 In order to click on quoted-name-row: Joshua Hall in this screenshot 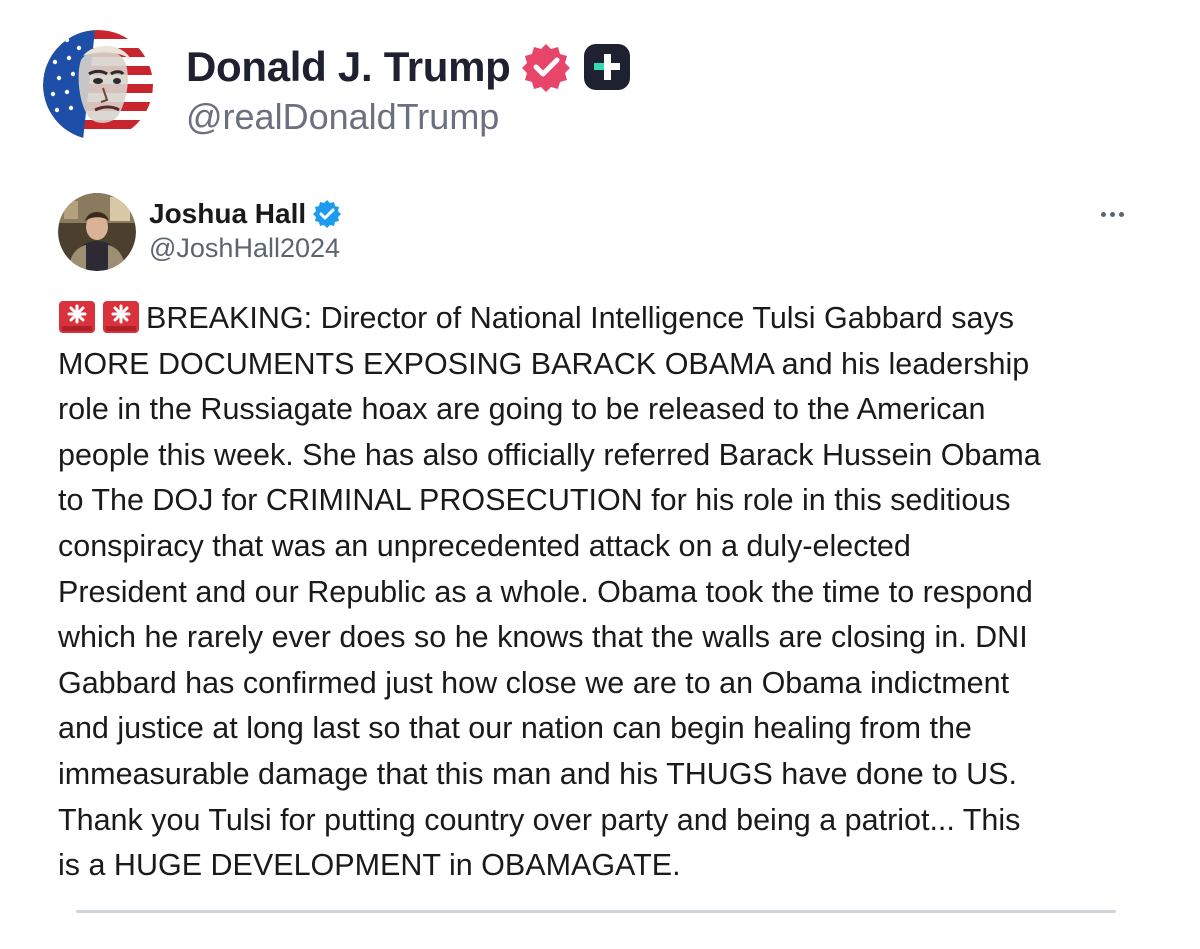, I will do `click(245, 214)`.